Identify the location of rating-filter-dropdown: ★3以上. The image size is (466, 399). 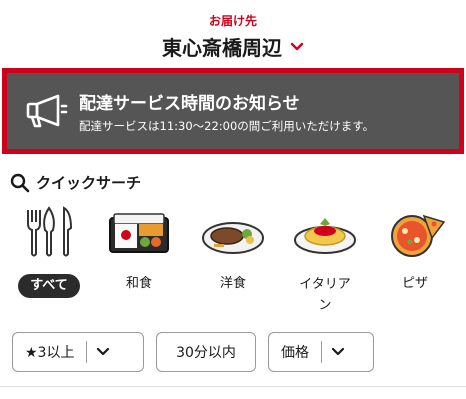
(78, 352).